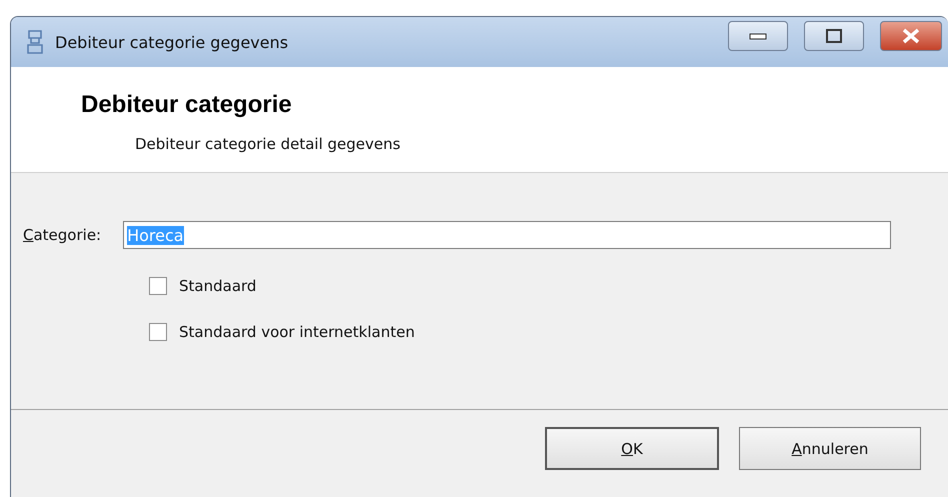 Image resolution: width=948 pixels, height=497 pixels. I want to click on close-icon, so click(911, 36).